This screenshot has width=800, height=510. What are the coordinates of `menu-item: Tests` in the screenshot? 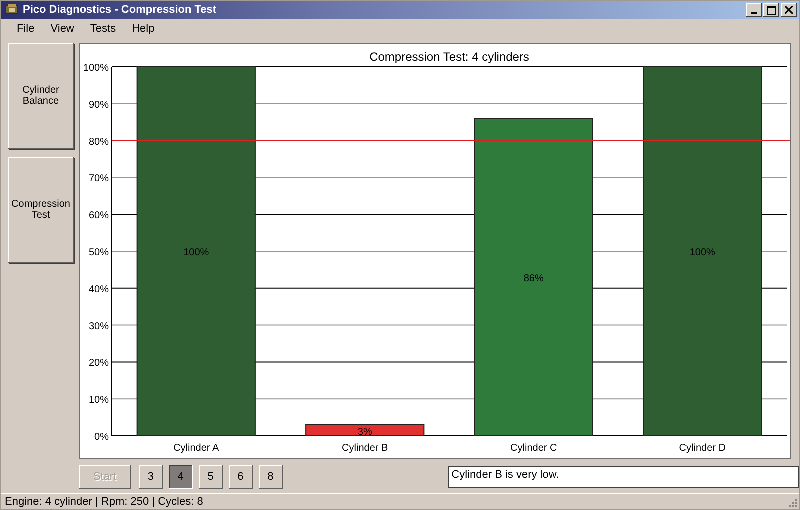 It's located at (103, 29).